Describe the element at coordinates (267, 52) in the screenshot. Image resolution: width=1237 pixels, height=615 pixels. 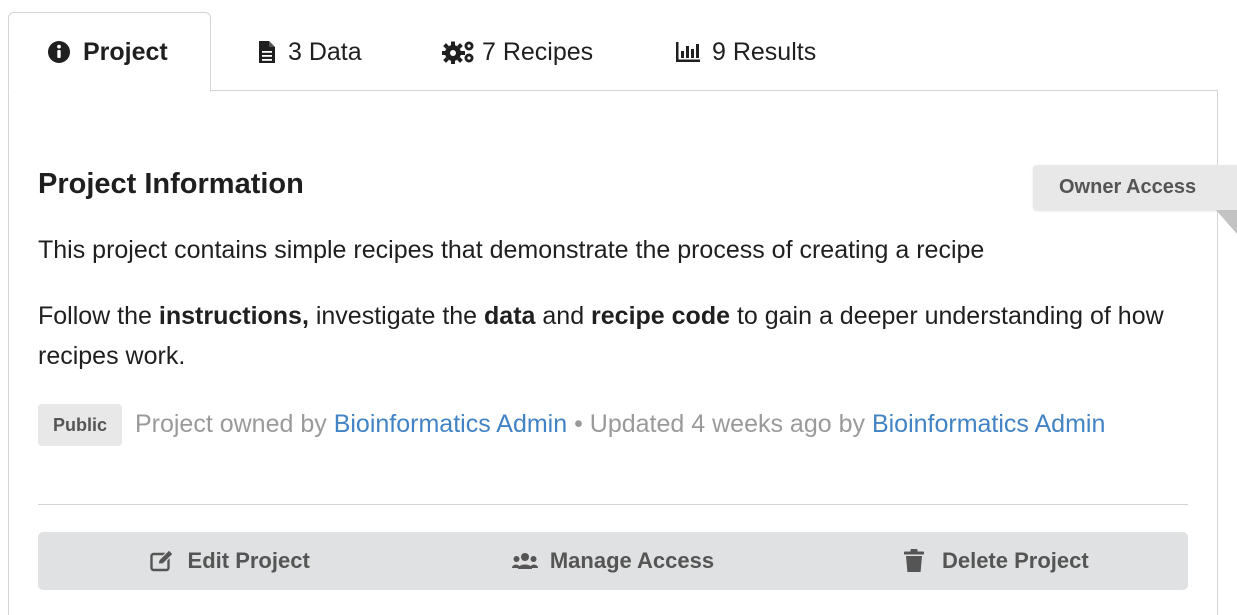
I see `file-icon` at that location.